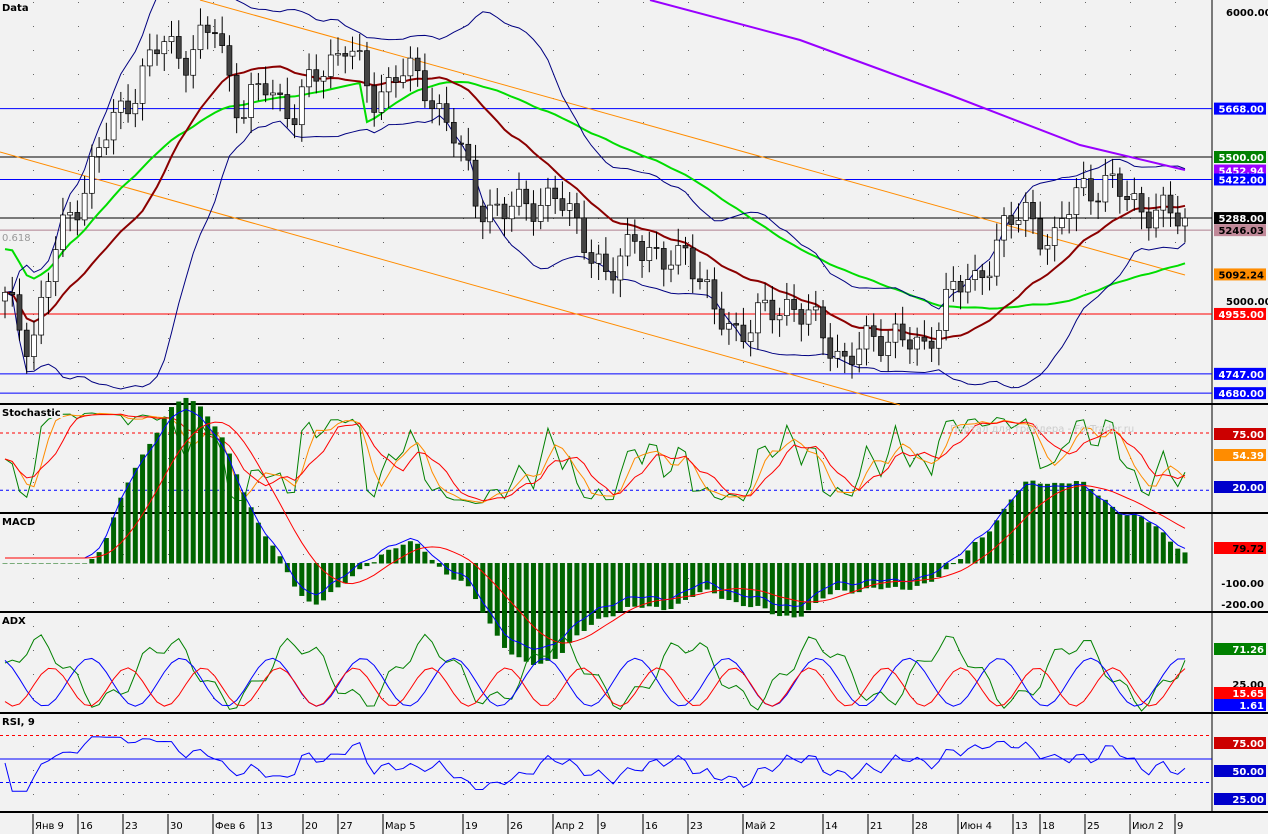 Image resolution: width=1268 pixels, height=834 pixels. What do you see at coordinates (14, 621) in the screenshot?
I see `panel-title-adx: ADX` at bounding box center [14, 621].